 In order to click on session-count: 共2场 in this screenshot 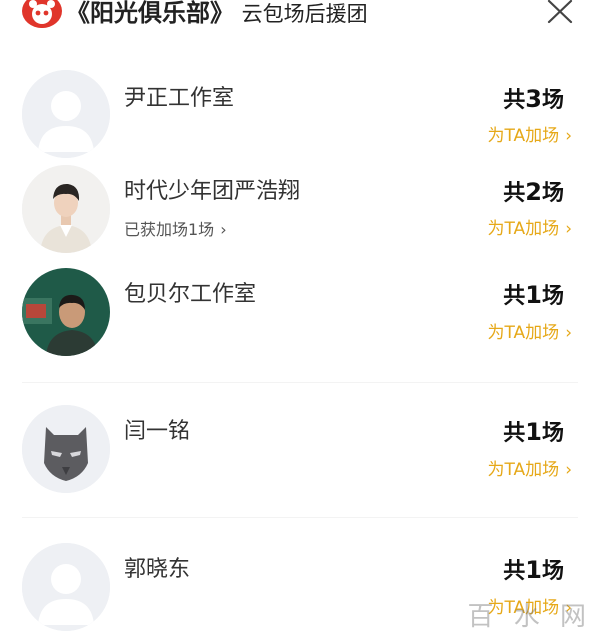, I will do `click(533, 193)`.